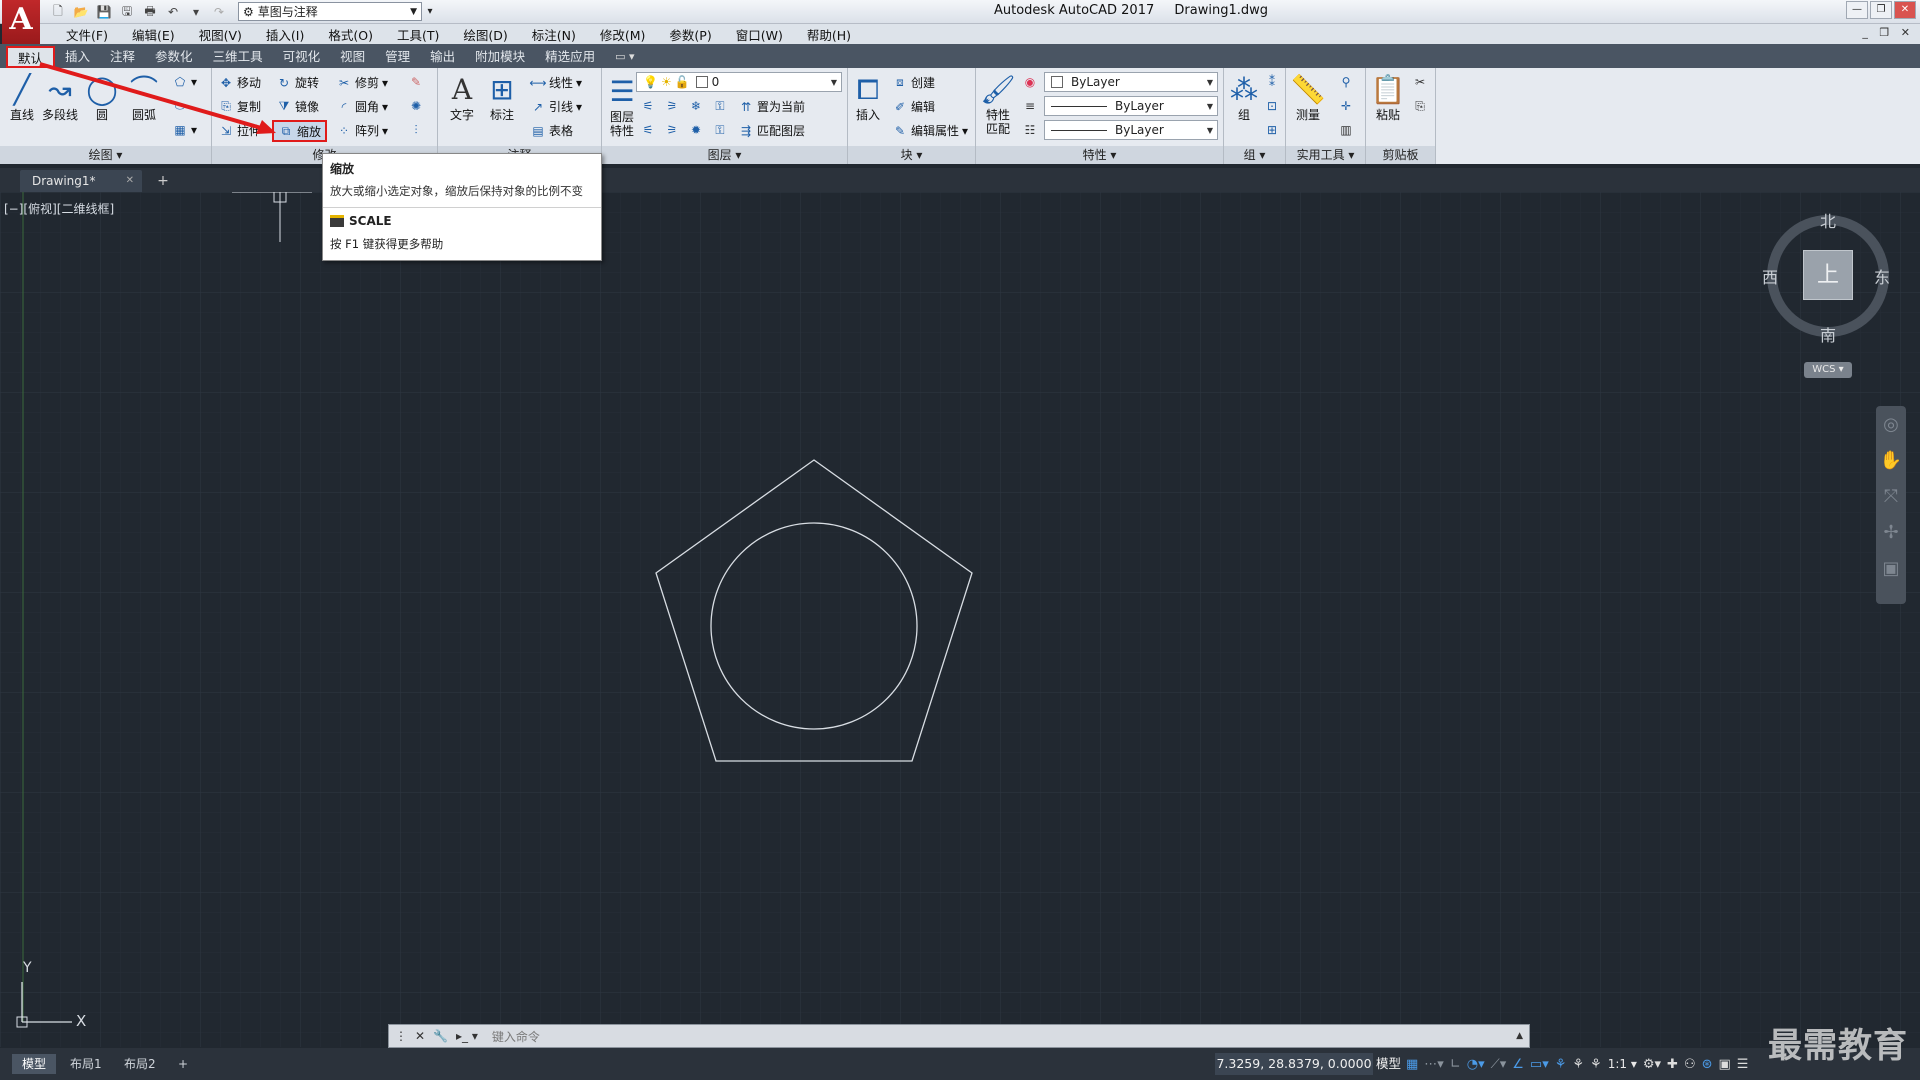  I want to click on calculator-icon: ▥, so click(1346, 130).